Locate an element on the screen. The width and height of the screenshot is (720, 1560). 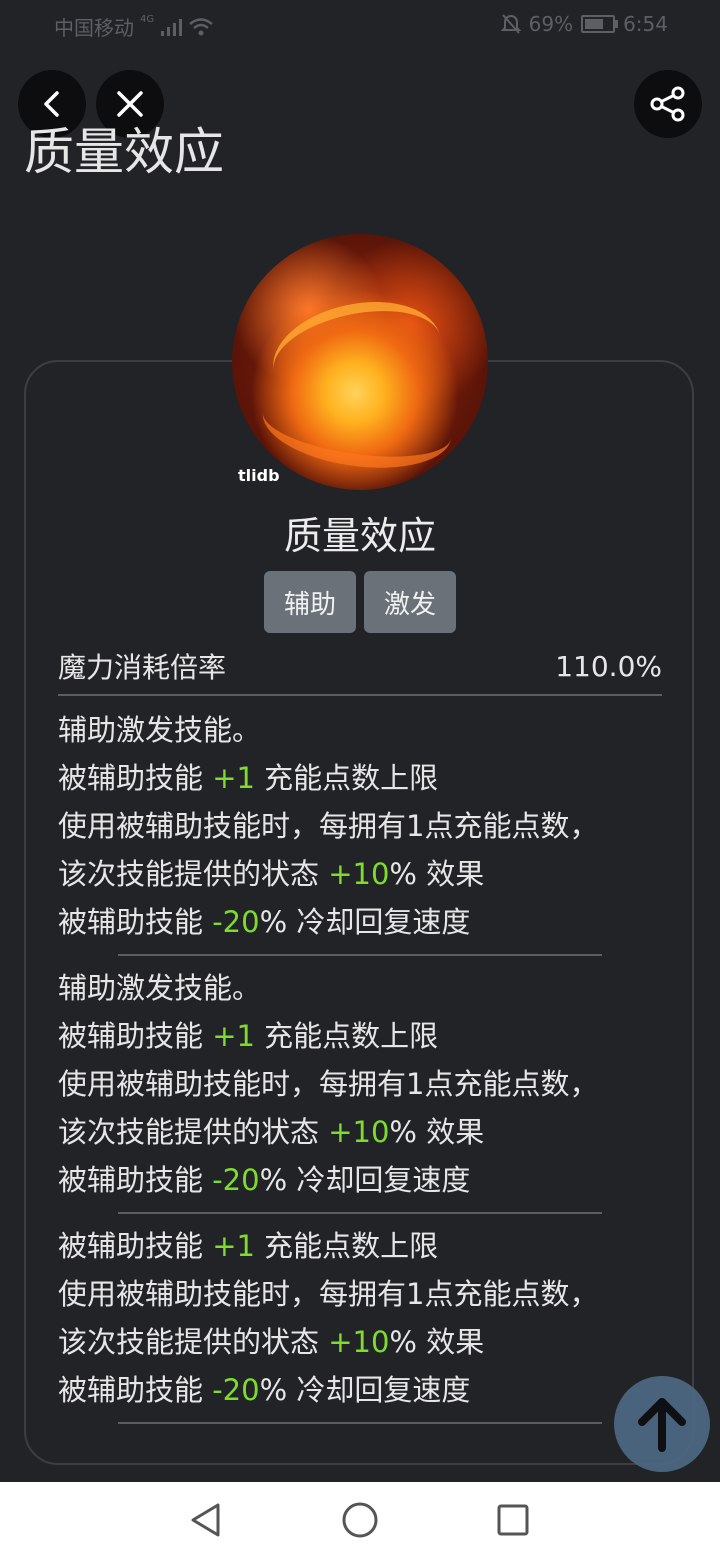
watermark-label: tlidb is located at coordinates (259, 475).